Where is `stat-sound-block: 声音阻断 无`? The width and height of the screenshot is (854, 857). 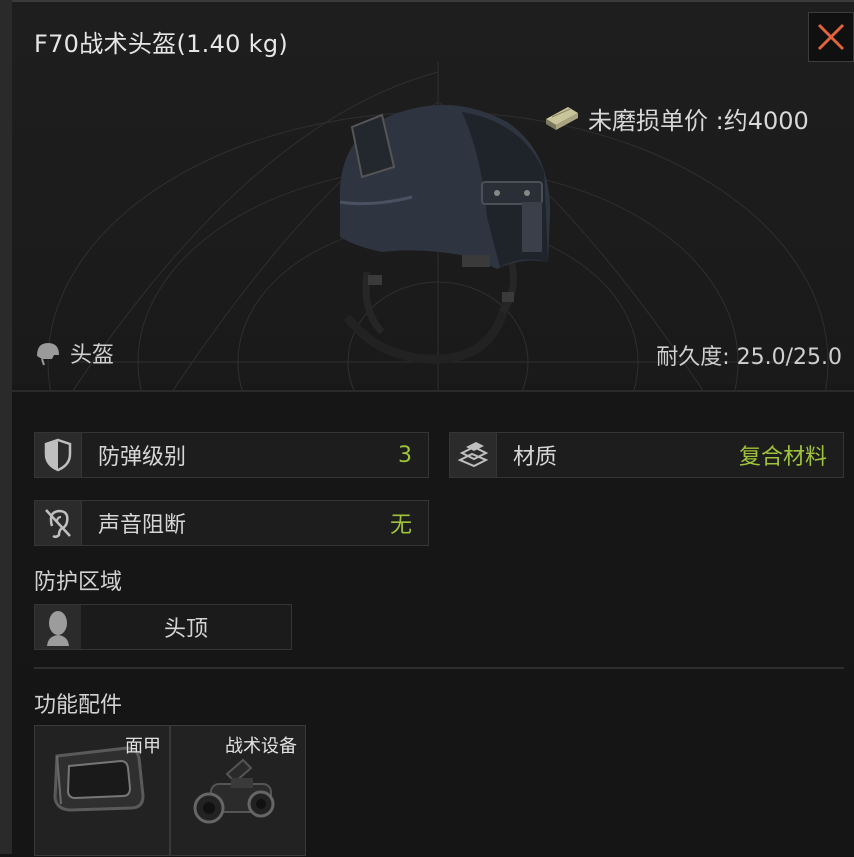 stat-sound-block: 声音阻断 无 is located at coordinates (231, 523).